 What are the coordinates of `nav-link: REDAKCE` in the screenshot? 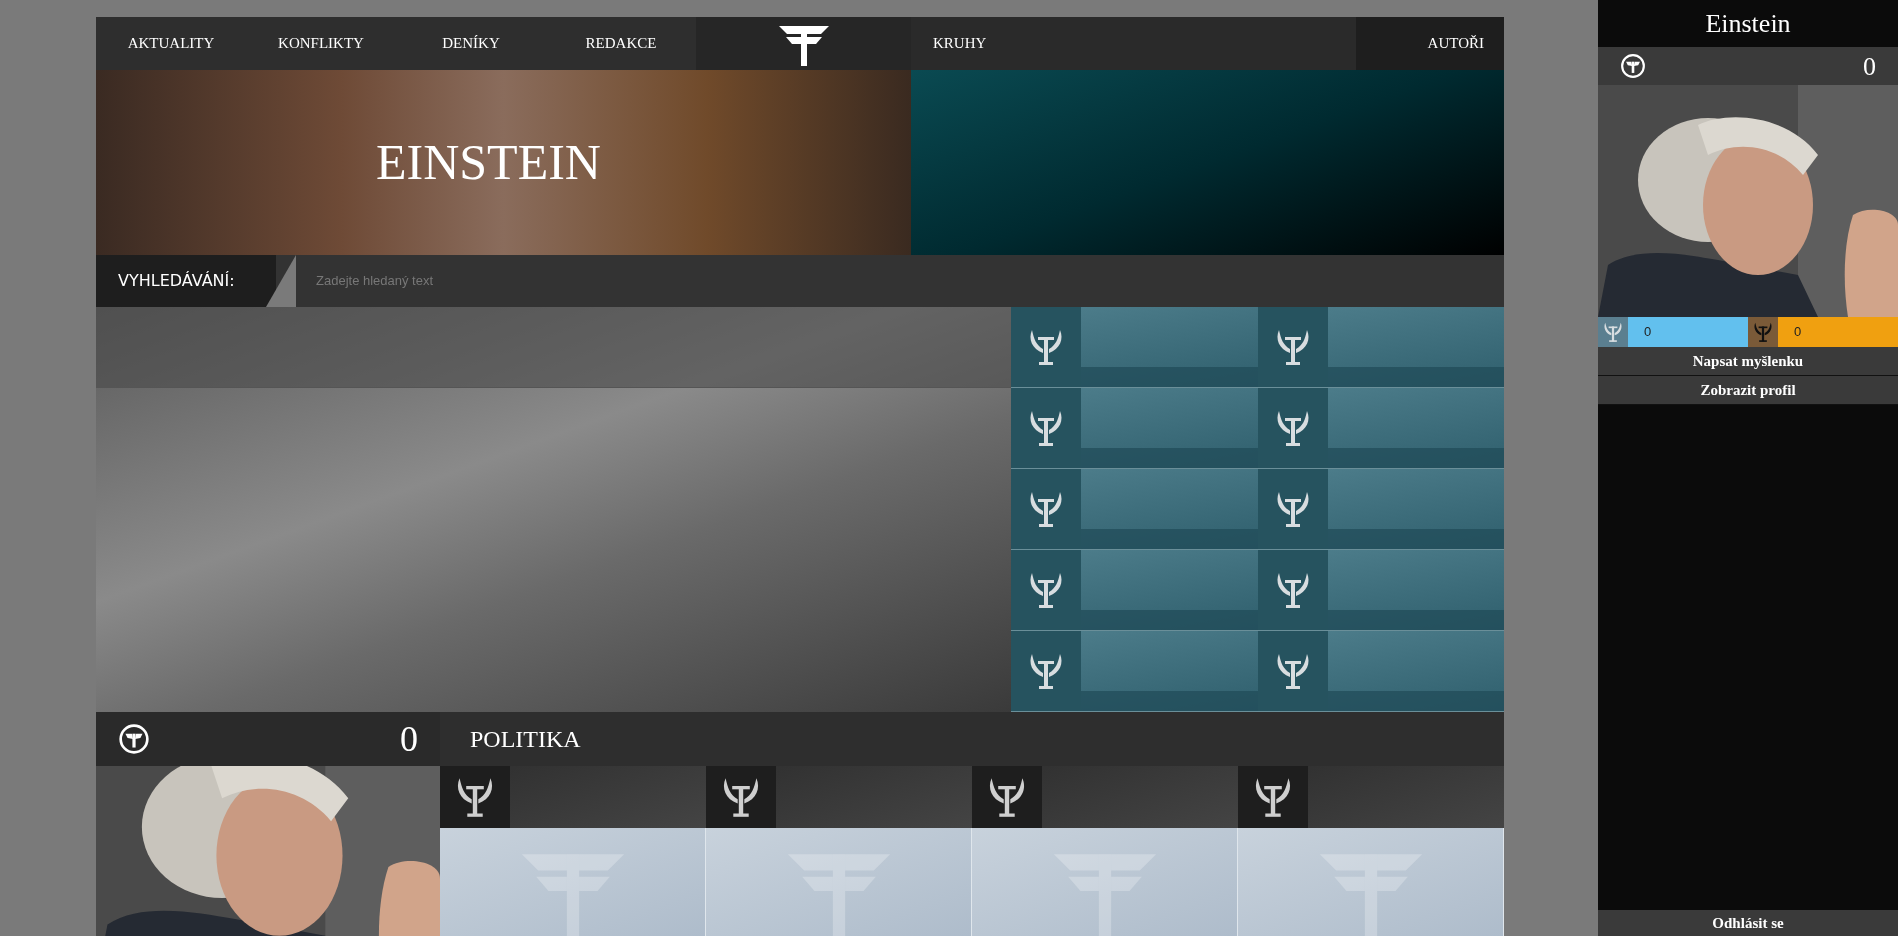 It's located at (621, 43).